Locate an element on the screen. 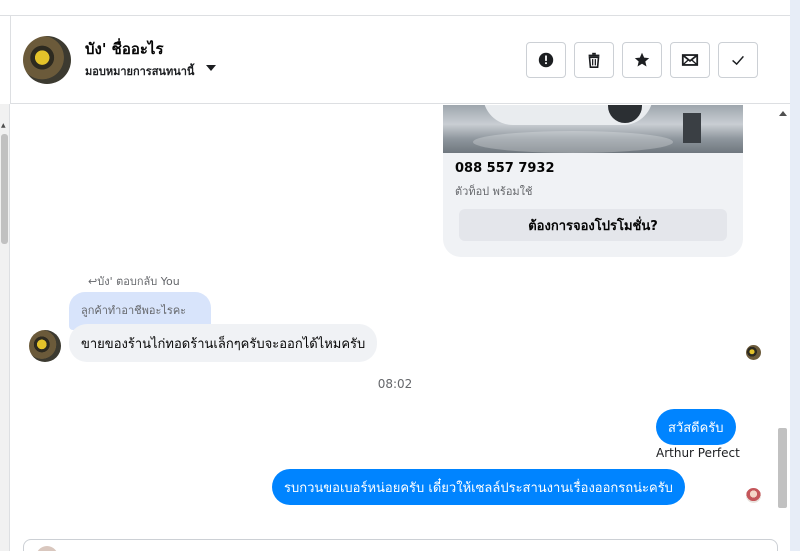 The image size is (800, 551). right-edge-panel is located at coordinates (795, 275).